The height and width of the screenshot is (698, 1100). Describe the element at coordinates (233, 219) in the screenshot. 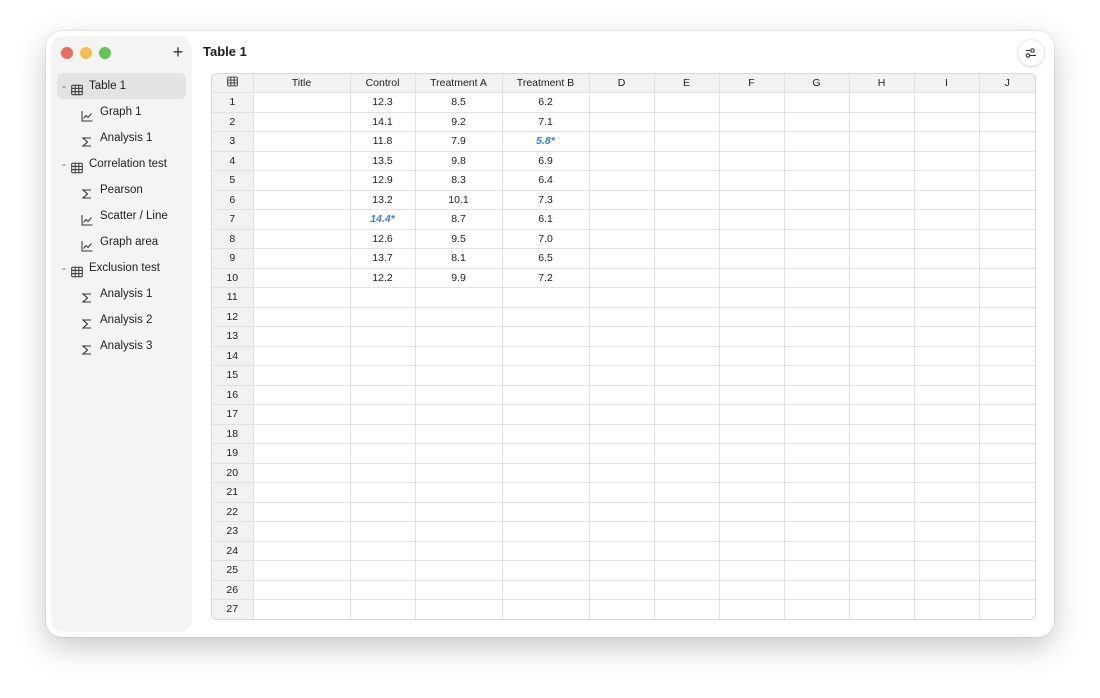

I see `row-number: 7` at that location.